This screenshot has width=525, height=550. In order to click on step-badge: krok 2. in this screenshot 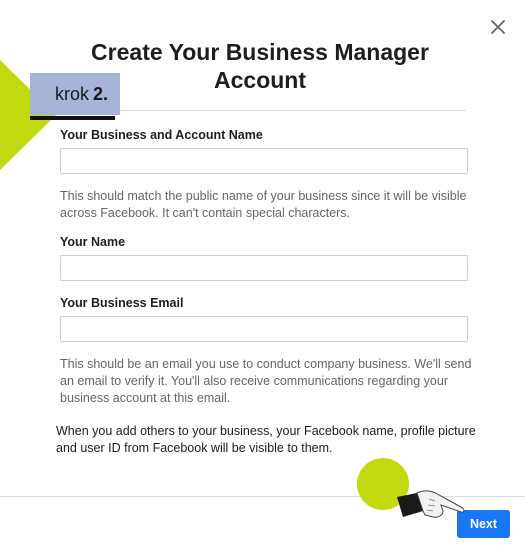, I will do `click(75, 94)`.